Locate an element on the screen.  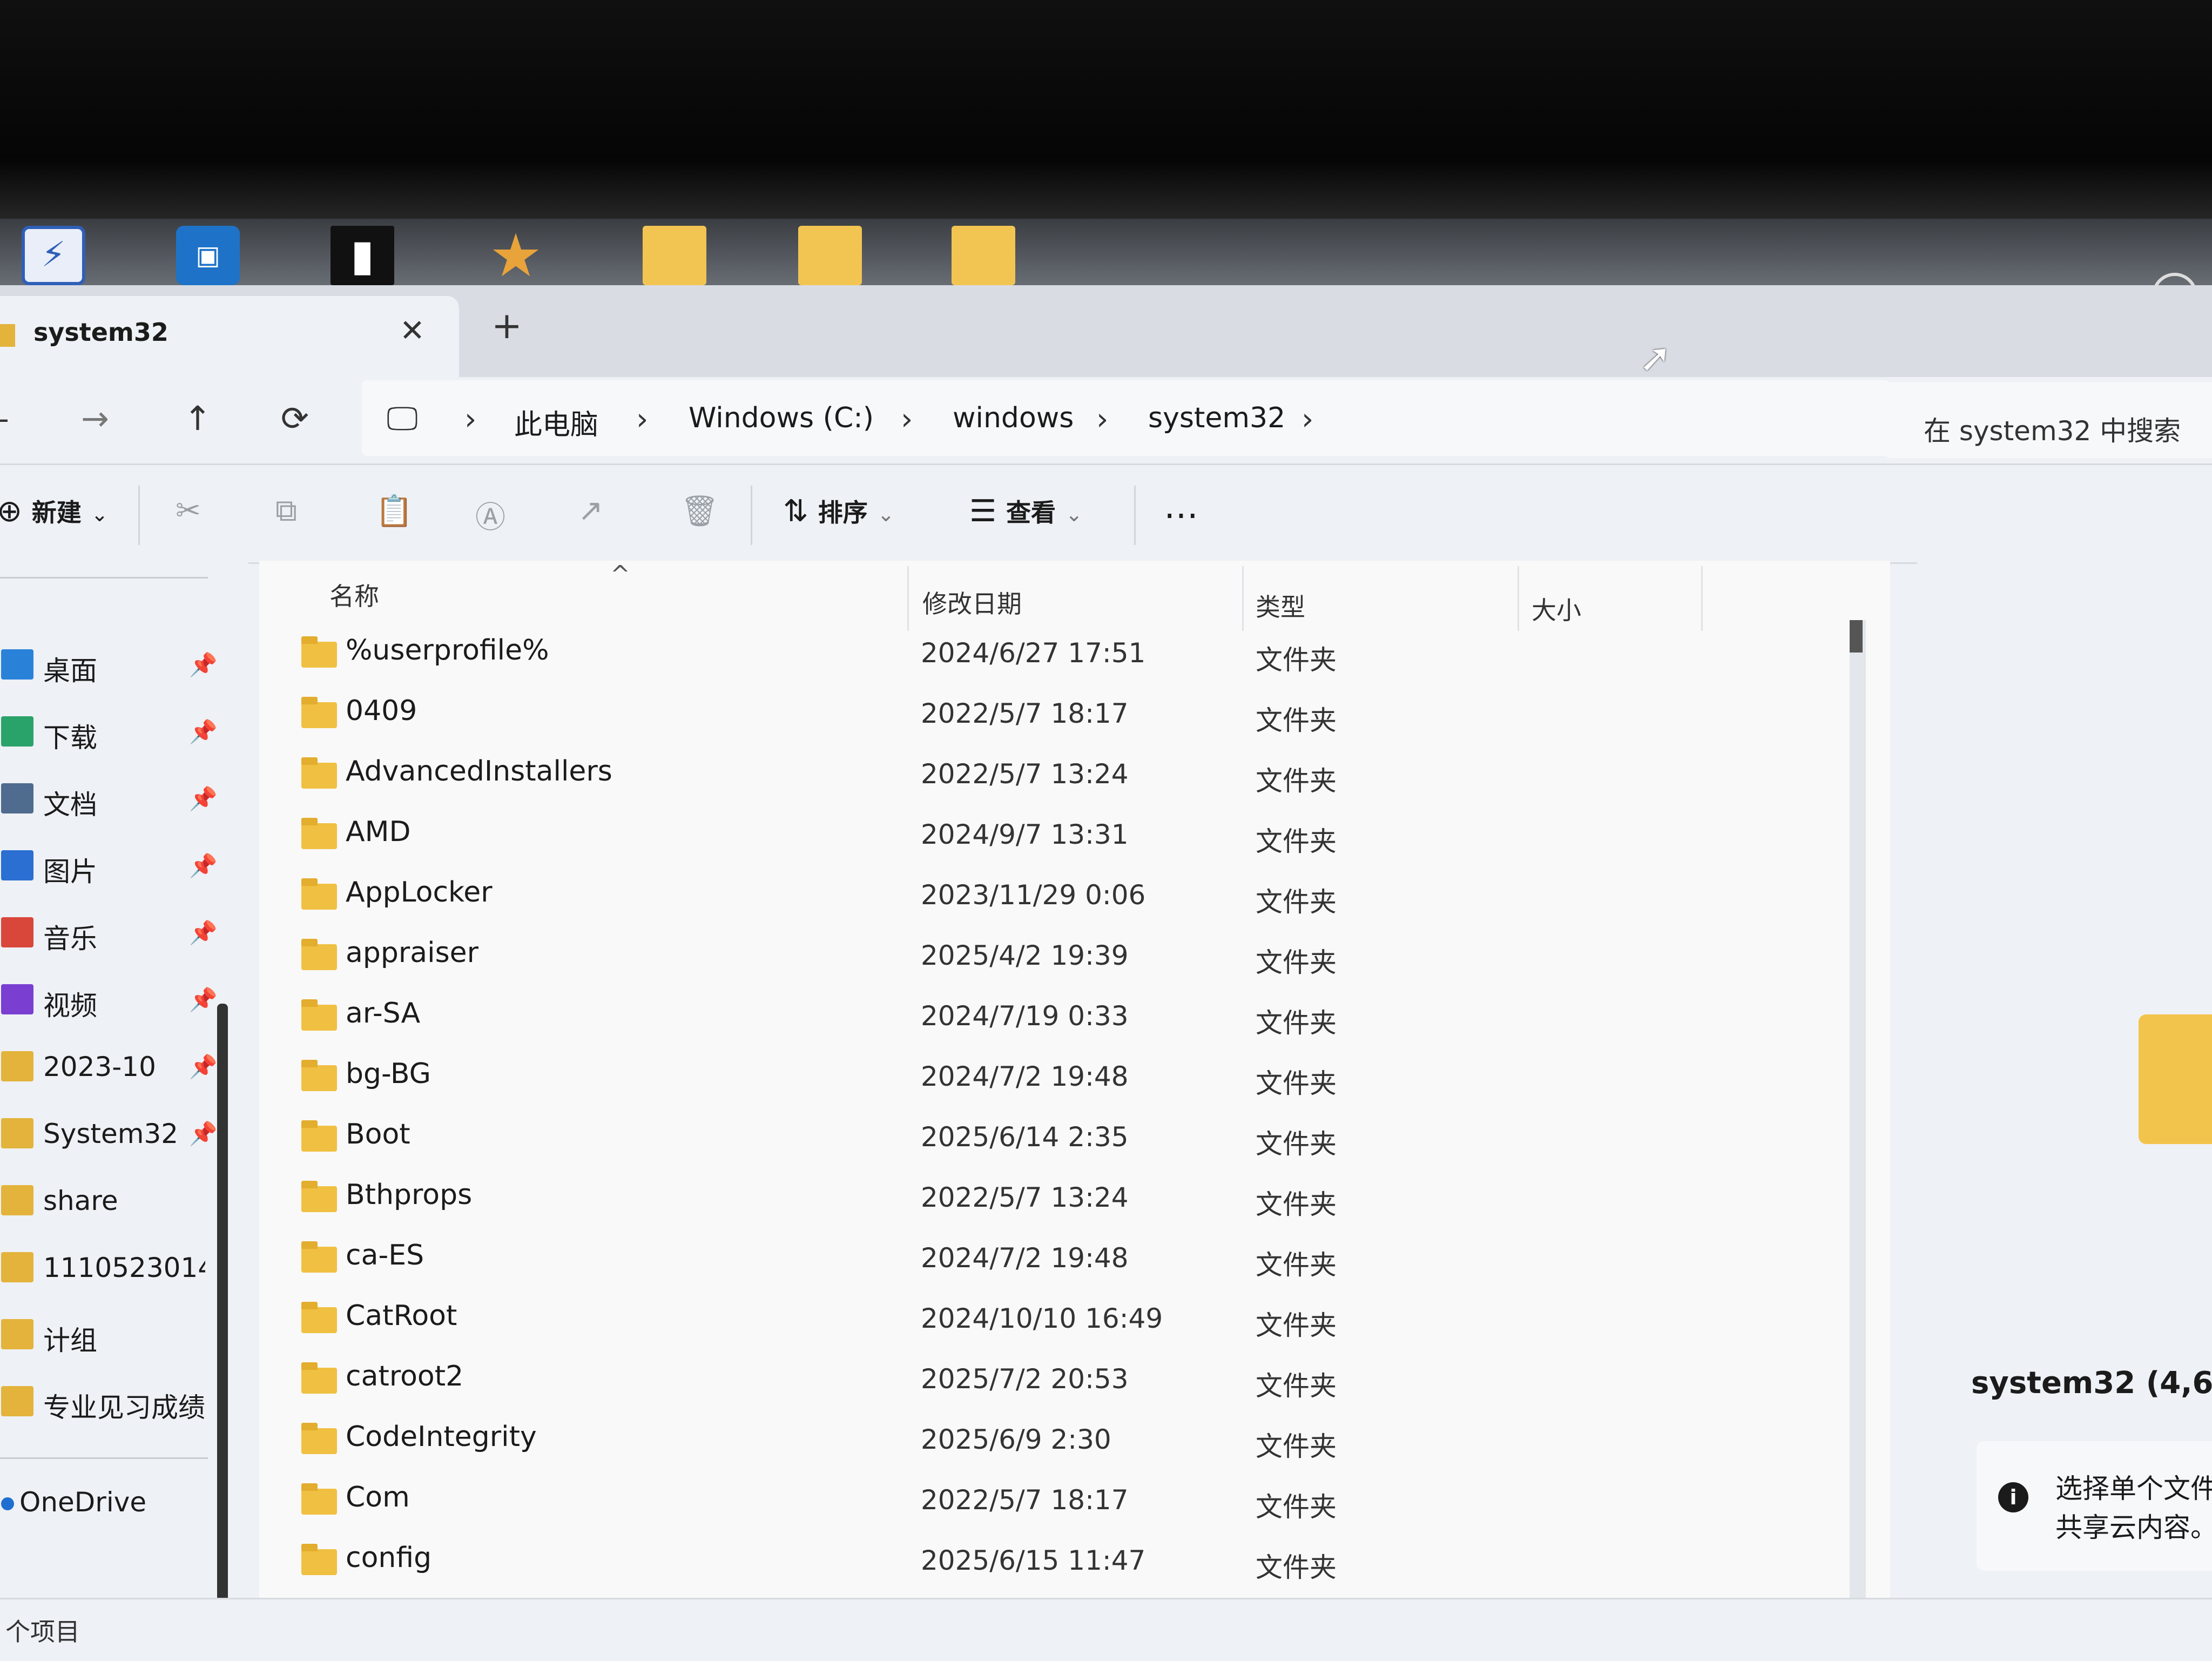
table-row: AMD 2024/9/7 13:31 文件夹 is located at coordinates (1037, 838).